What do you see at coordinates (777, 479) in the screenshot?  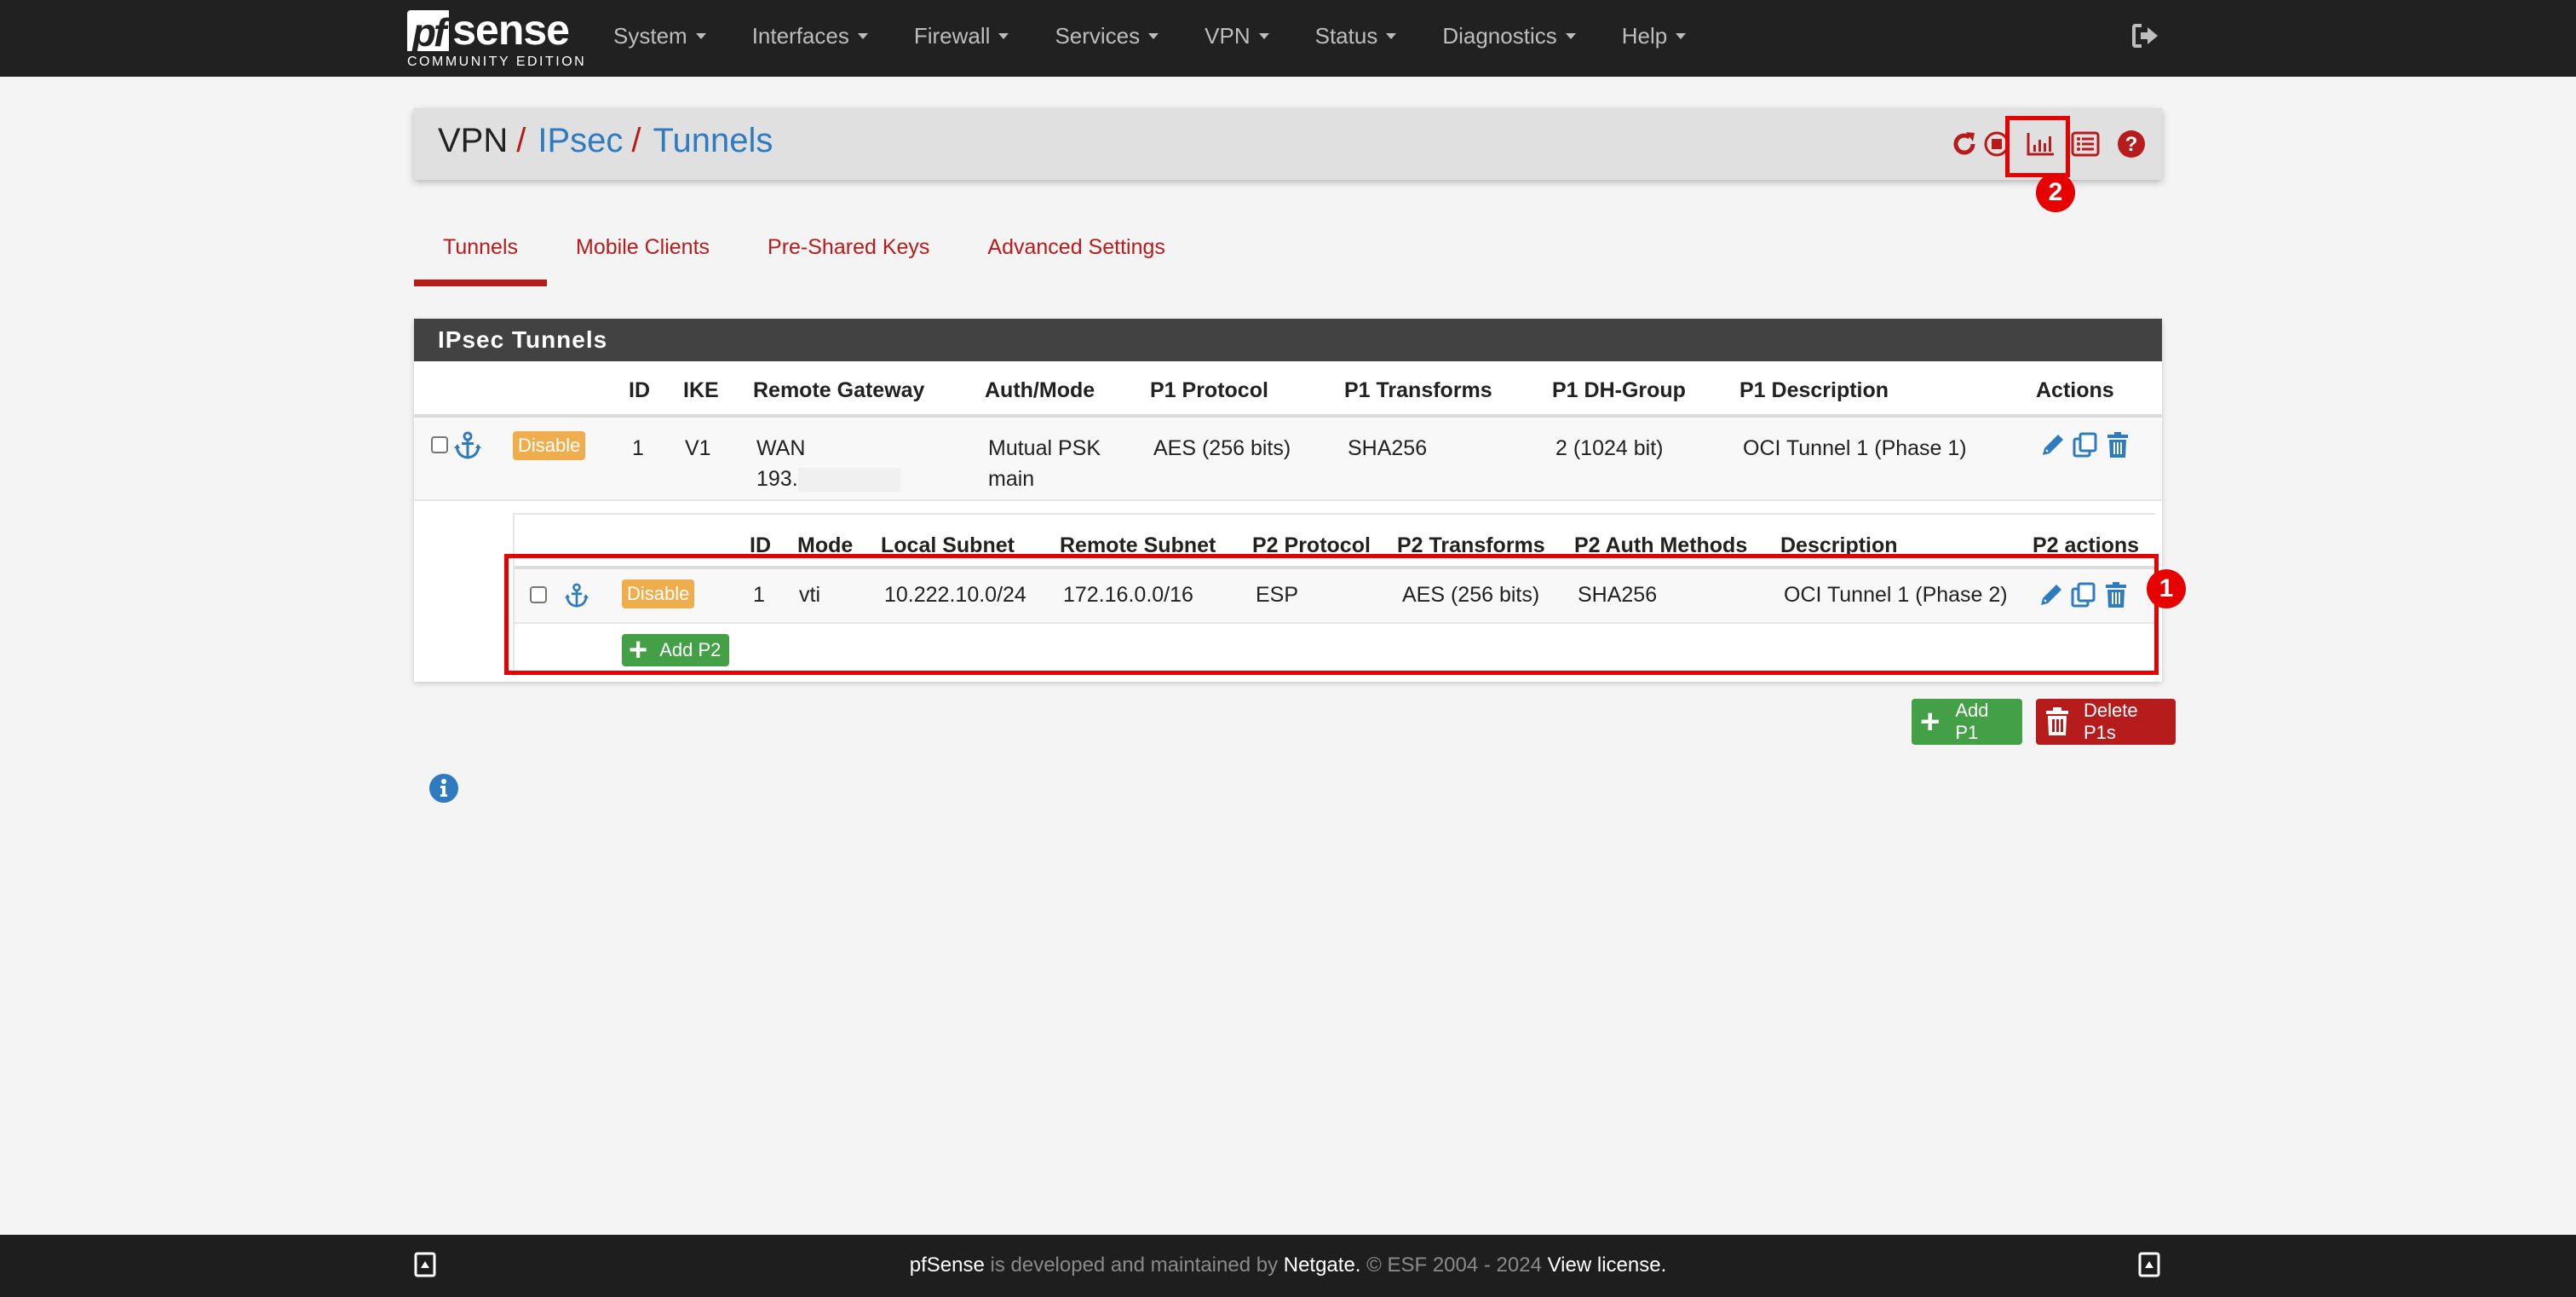 I see `p1-remote-gateway-ip: 193.` at bounding box center [777, 479].